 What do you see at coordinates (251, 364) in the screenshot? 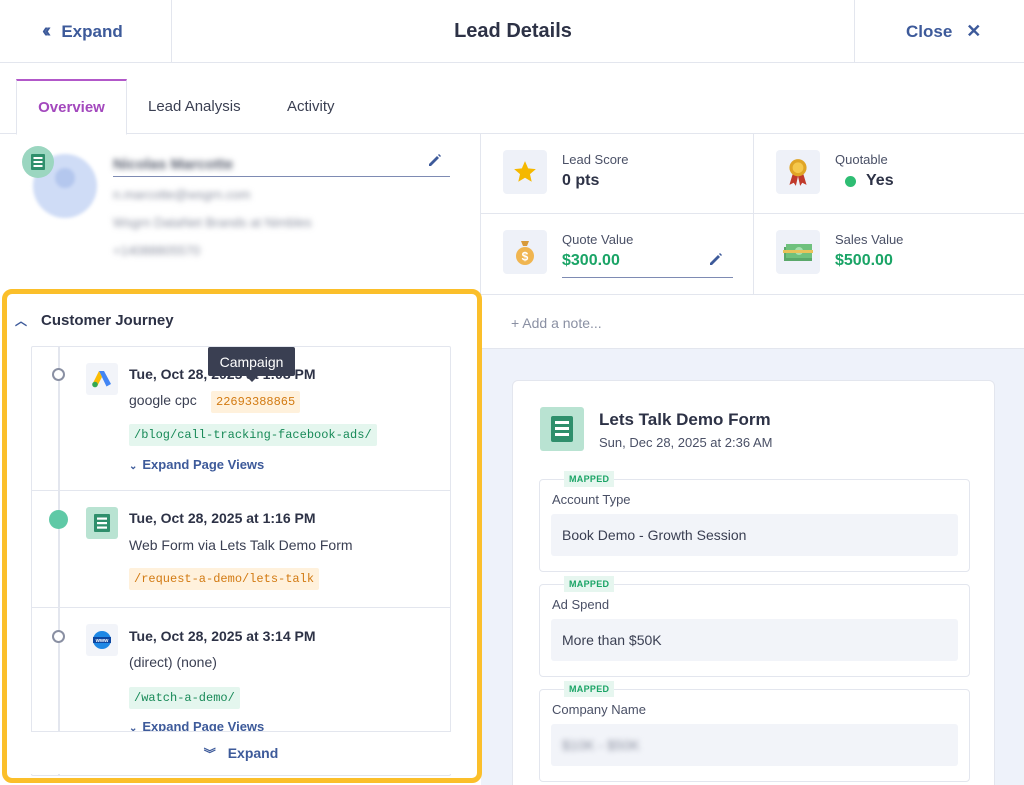
I see `campaign-tooltip: Campaign` at bounding box center [251, 364].